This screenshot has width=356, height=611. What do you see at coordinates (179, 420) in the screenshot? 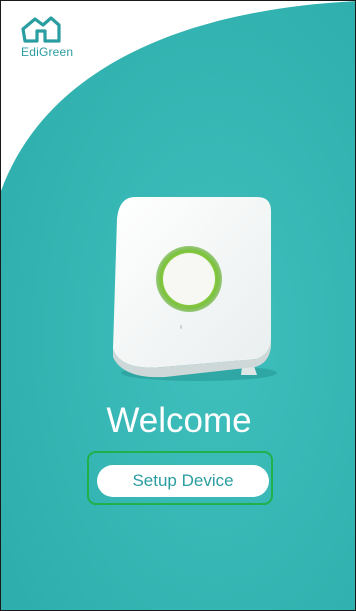
I see `welcome-heading: Welcome` at bounding box center [179, 420].